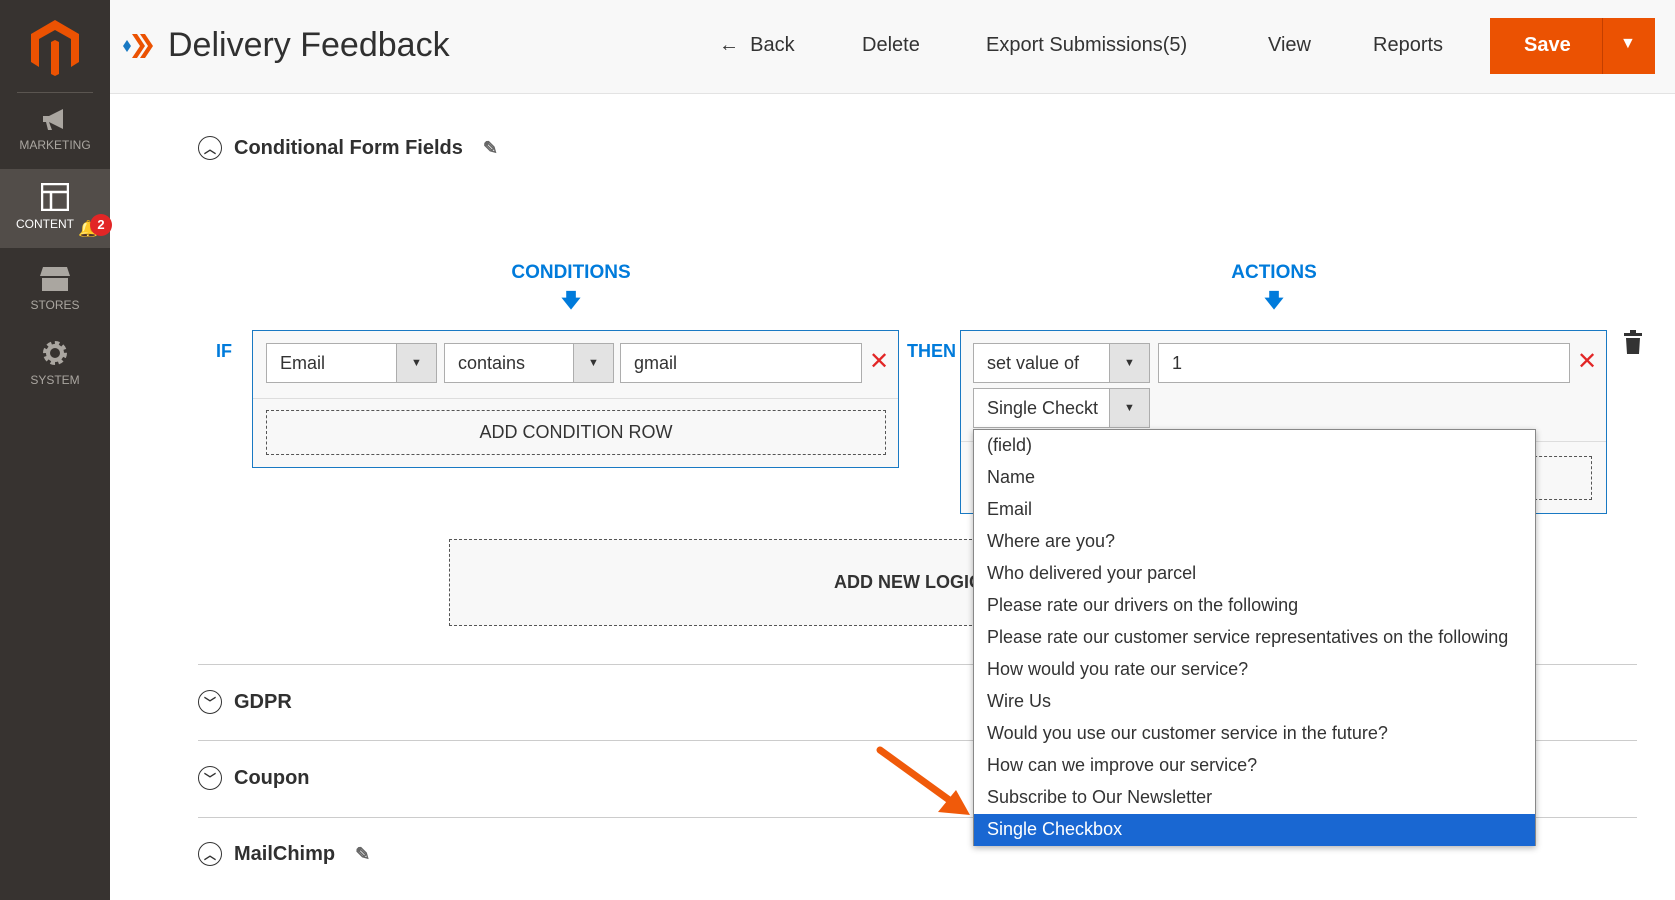 This screenshot has height=900, width=1675. I want to click on action-value-input: 1, so click(1364, 363).